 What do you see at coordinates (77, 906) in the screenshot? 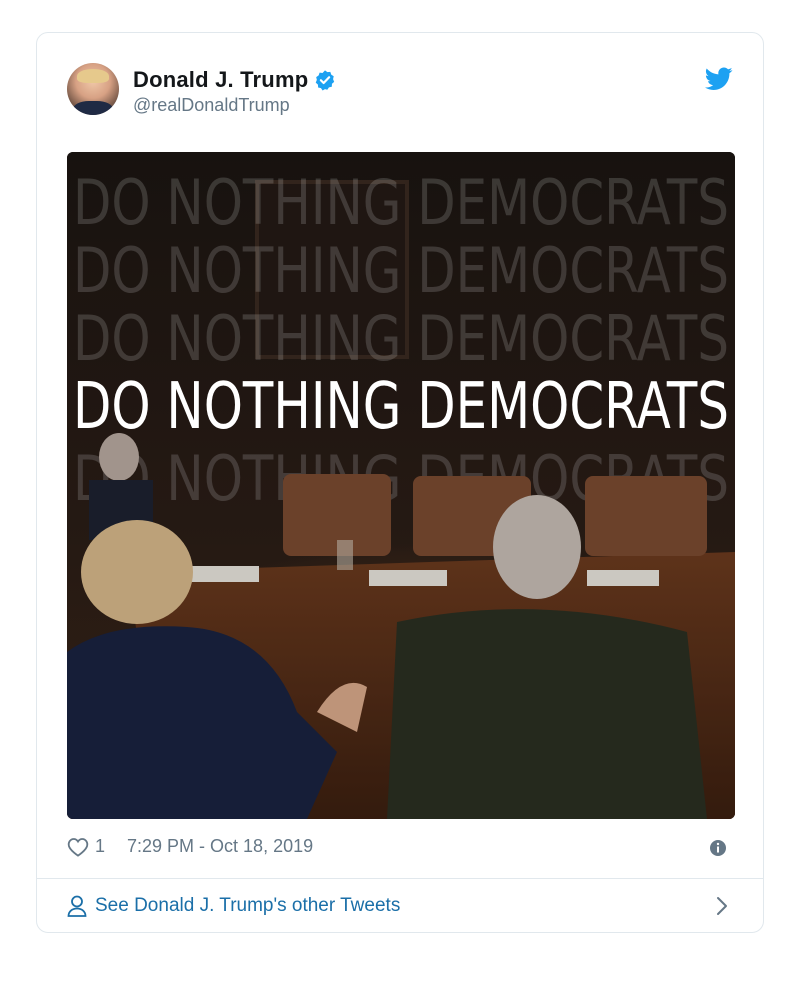
I see `person-icon` at bounding box center [77, 906].